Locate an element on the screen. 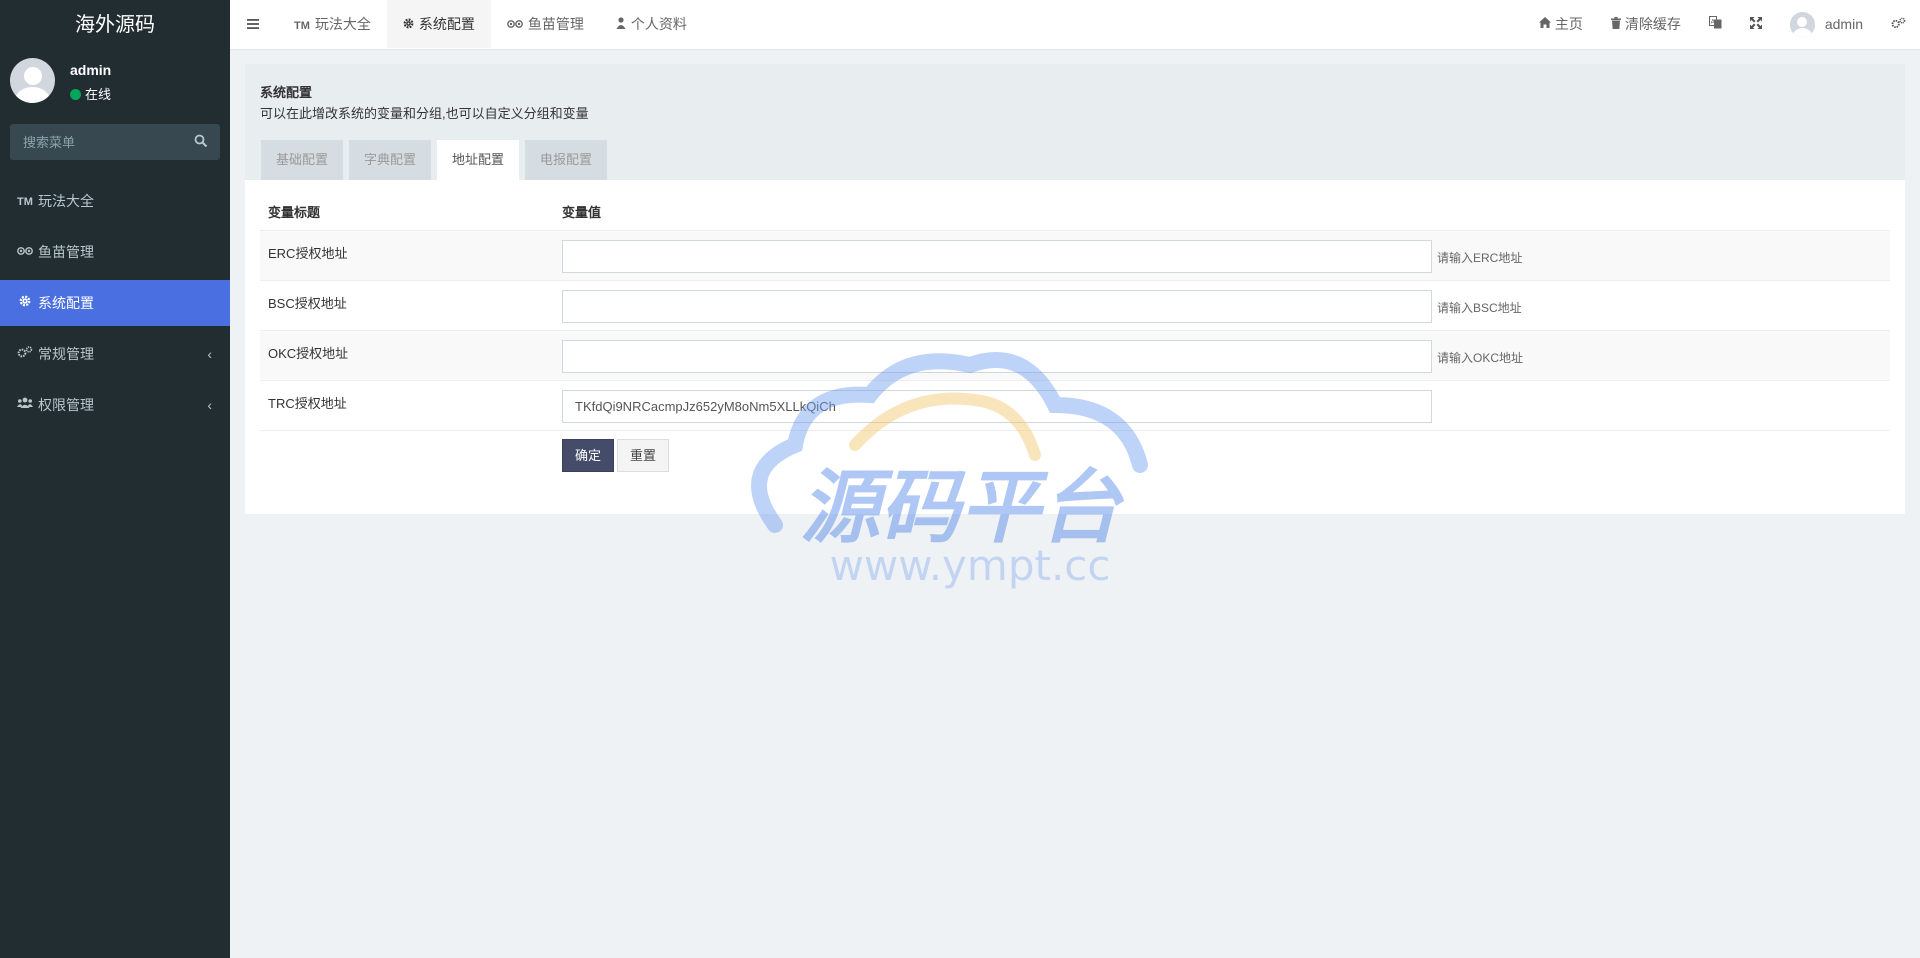 This screenshot has width=1920, height=958. reset-button: 重置 is located at coordinates (643, 455).